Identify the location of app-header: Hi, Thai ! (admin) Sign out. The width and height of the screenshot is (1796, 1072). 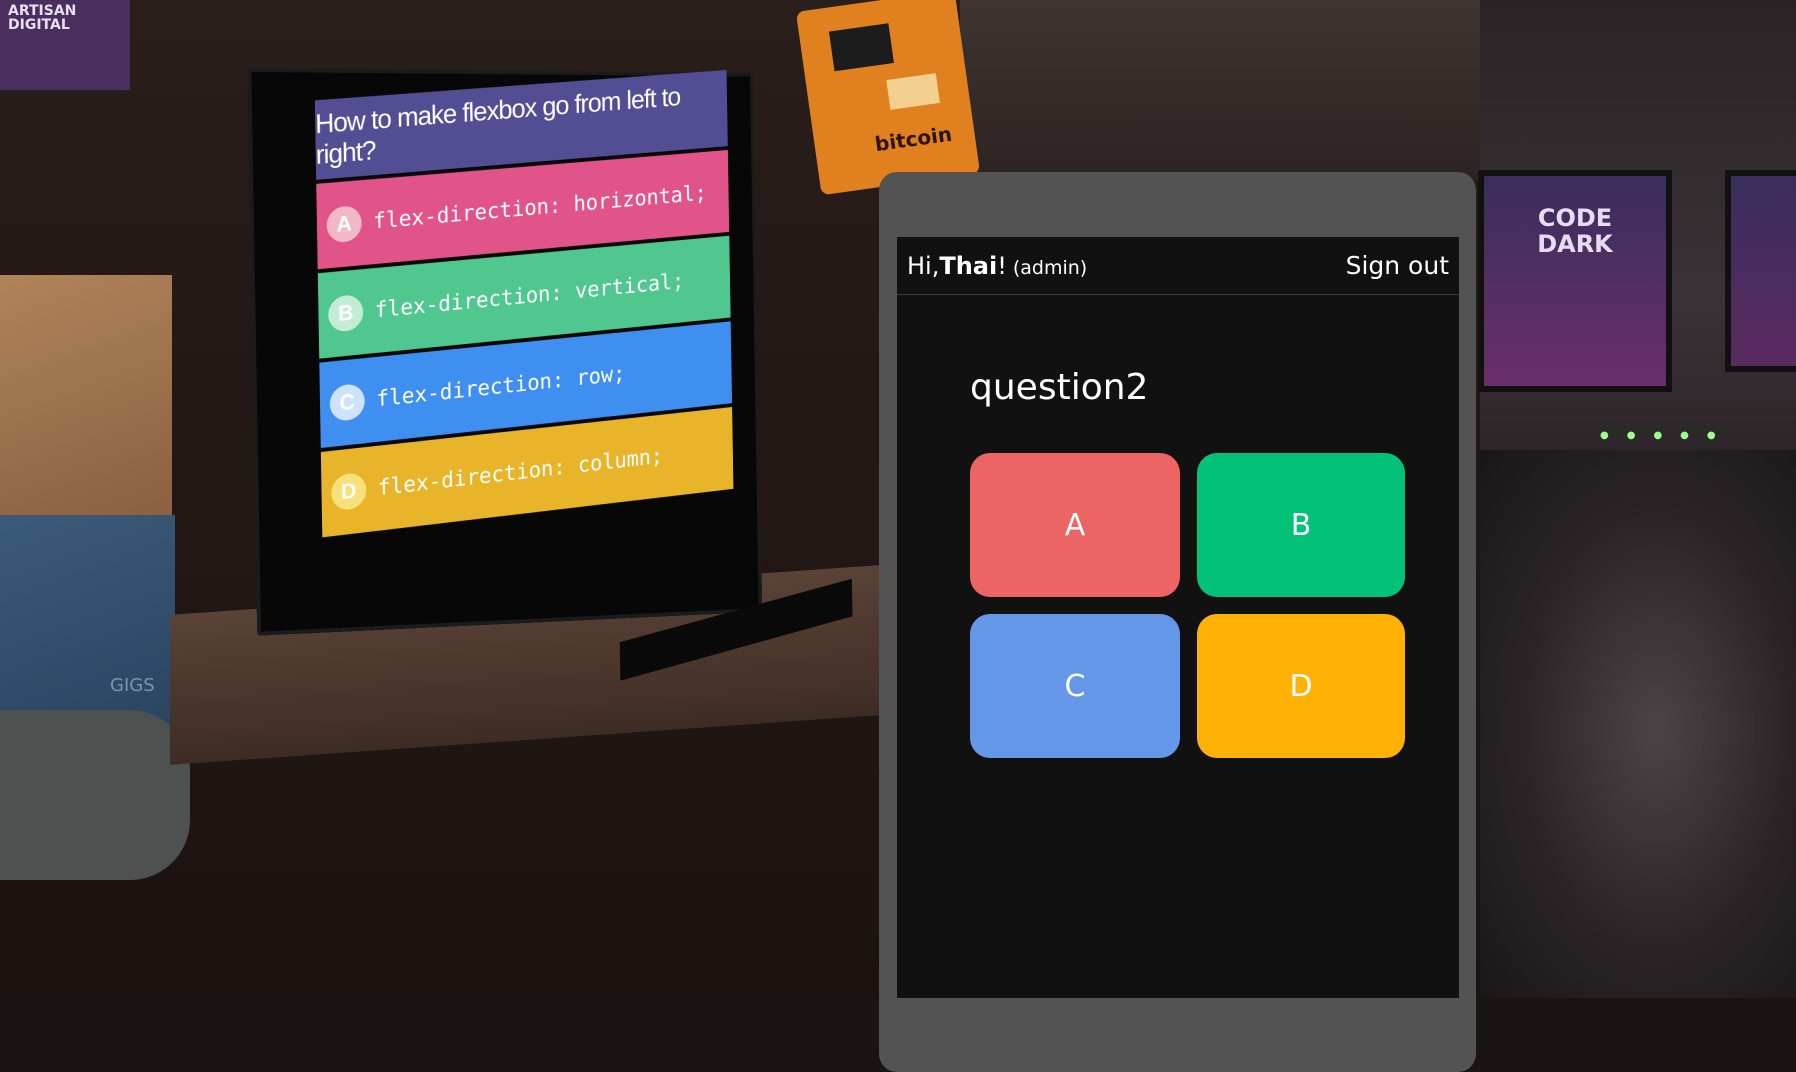
(1178, 266).